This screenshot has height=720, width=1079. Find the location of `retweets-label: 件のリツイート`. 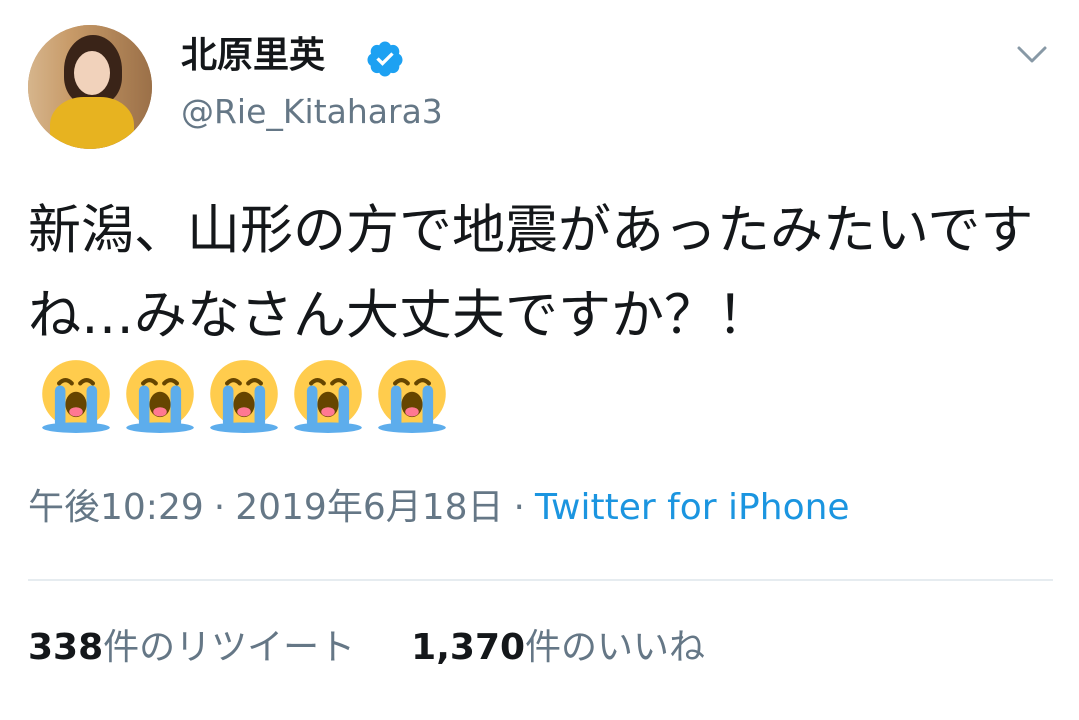

retweets-label: 件のリツイート is located at coordinates (229, 647).